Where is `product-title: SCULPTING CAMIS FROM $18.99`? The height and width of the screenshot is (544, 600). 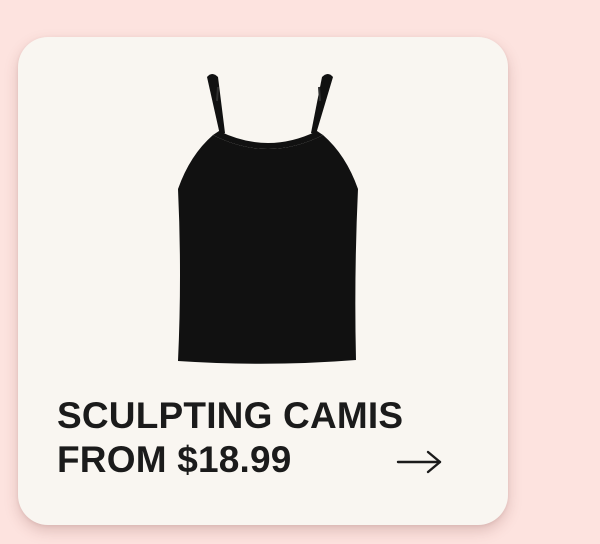
product-title: SCULPTING CAMIS FROM $18.99 is located at coordinates (230, 438).